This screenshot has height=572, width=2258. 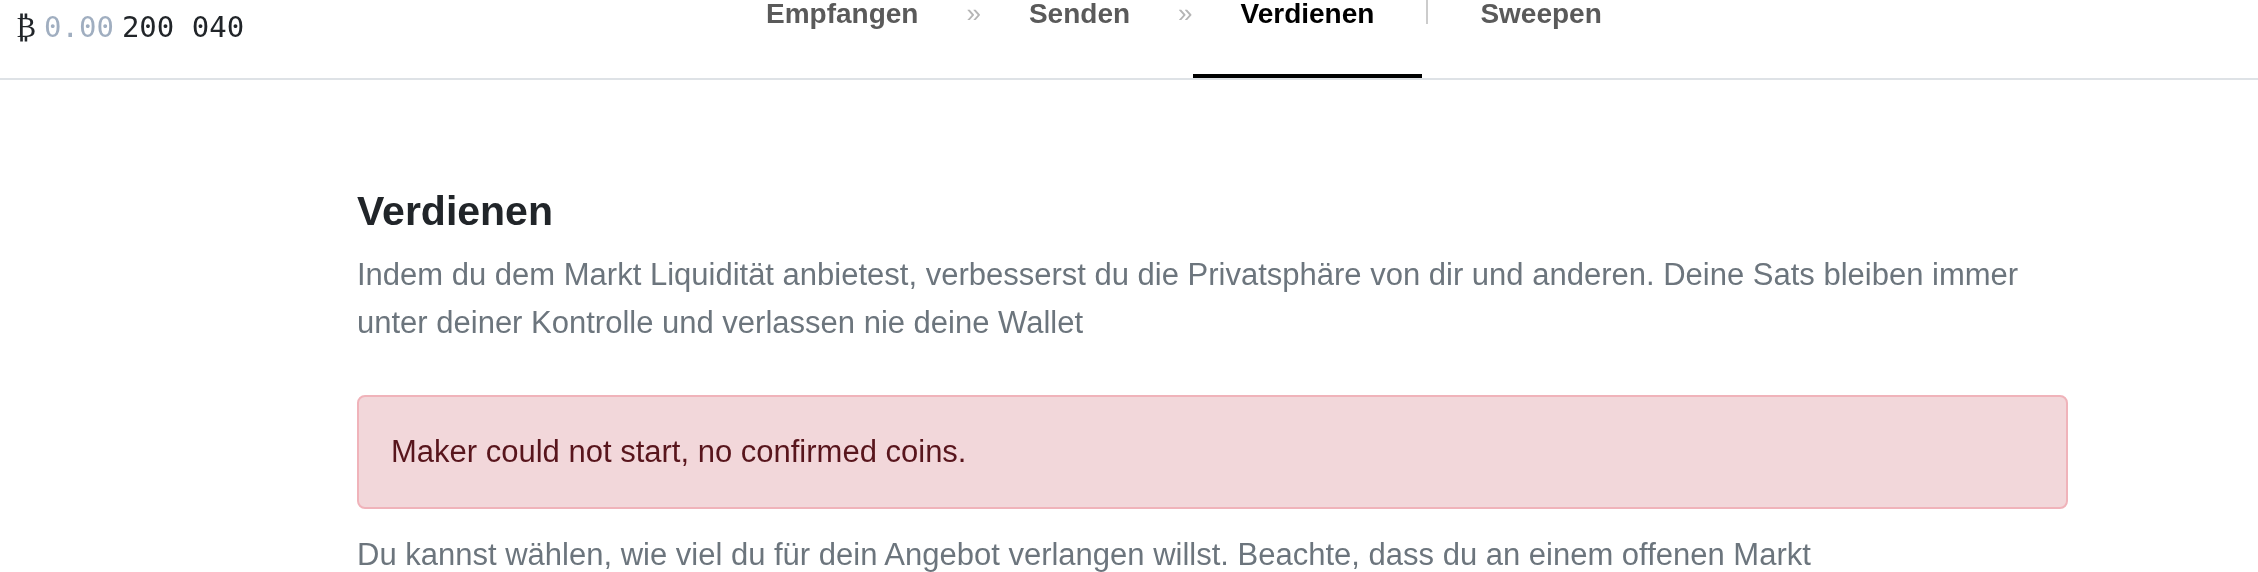 What do you see at coordinates (1188, 299) in the screenshot?
I see `intro-paragraph: Indem du dem Markt Liquidität anbietest, verbesserst du die Privatsphäre von dir und anderen. Deine Sats bleiben immer unter deiner Kontrolle und verlassen nie deine Wallet` at bounding box center [1188, 299].